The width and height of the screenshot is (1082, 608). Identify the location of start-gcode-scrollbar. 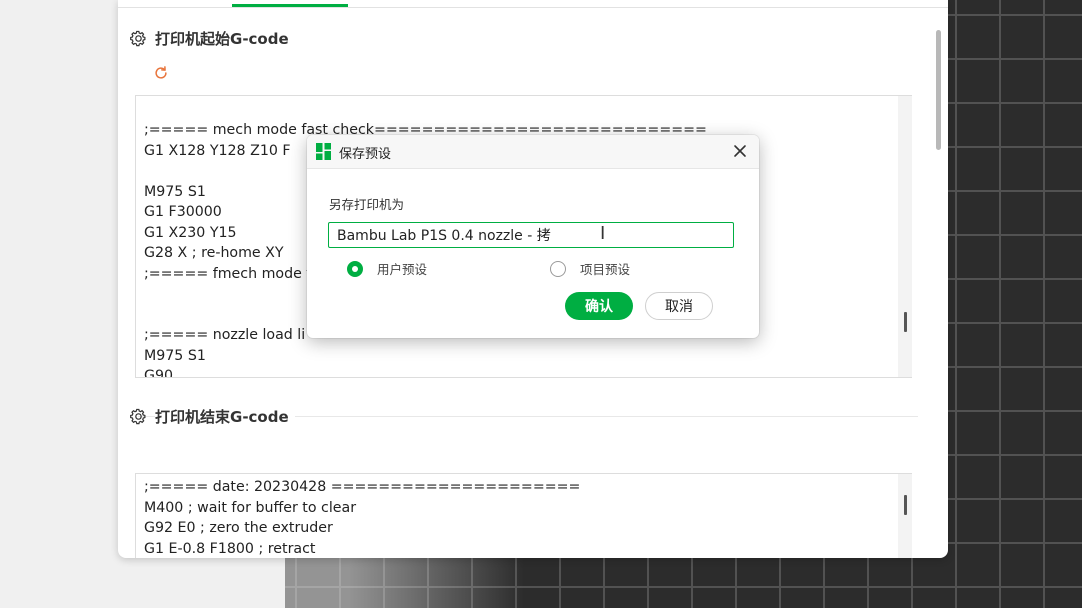
(905, 236).